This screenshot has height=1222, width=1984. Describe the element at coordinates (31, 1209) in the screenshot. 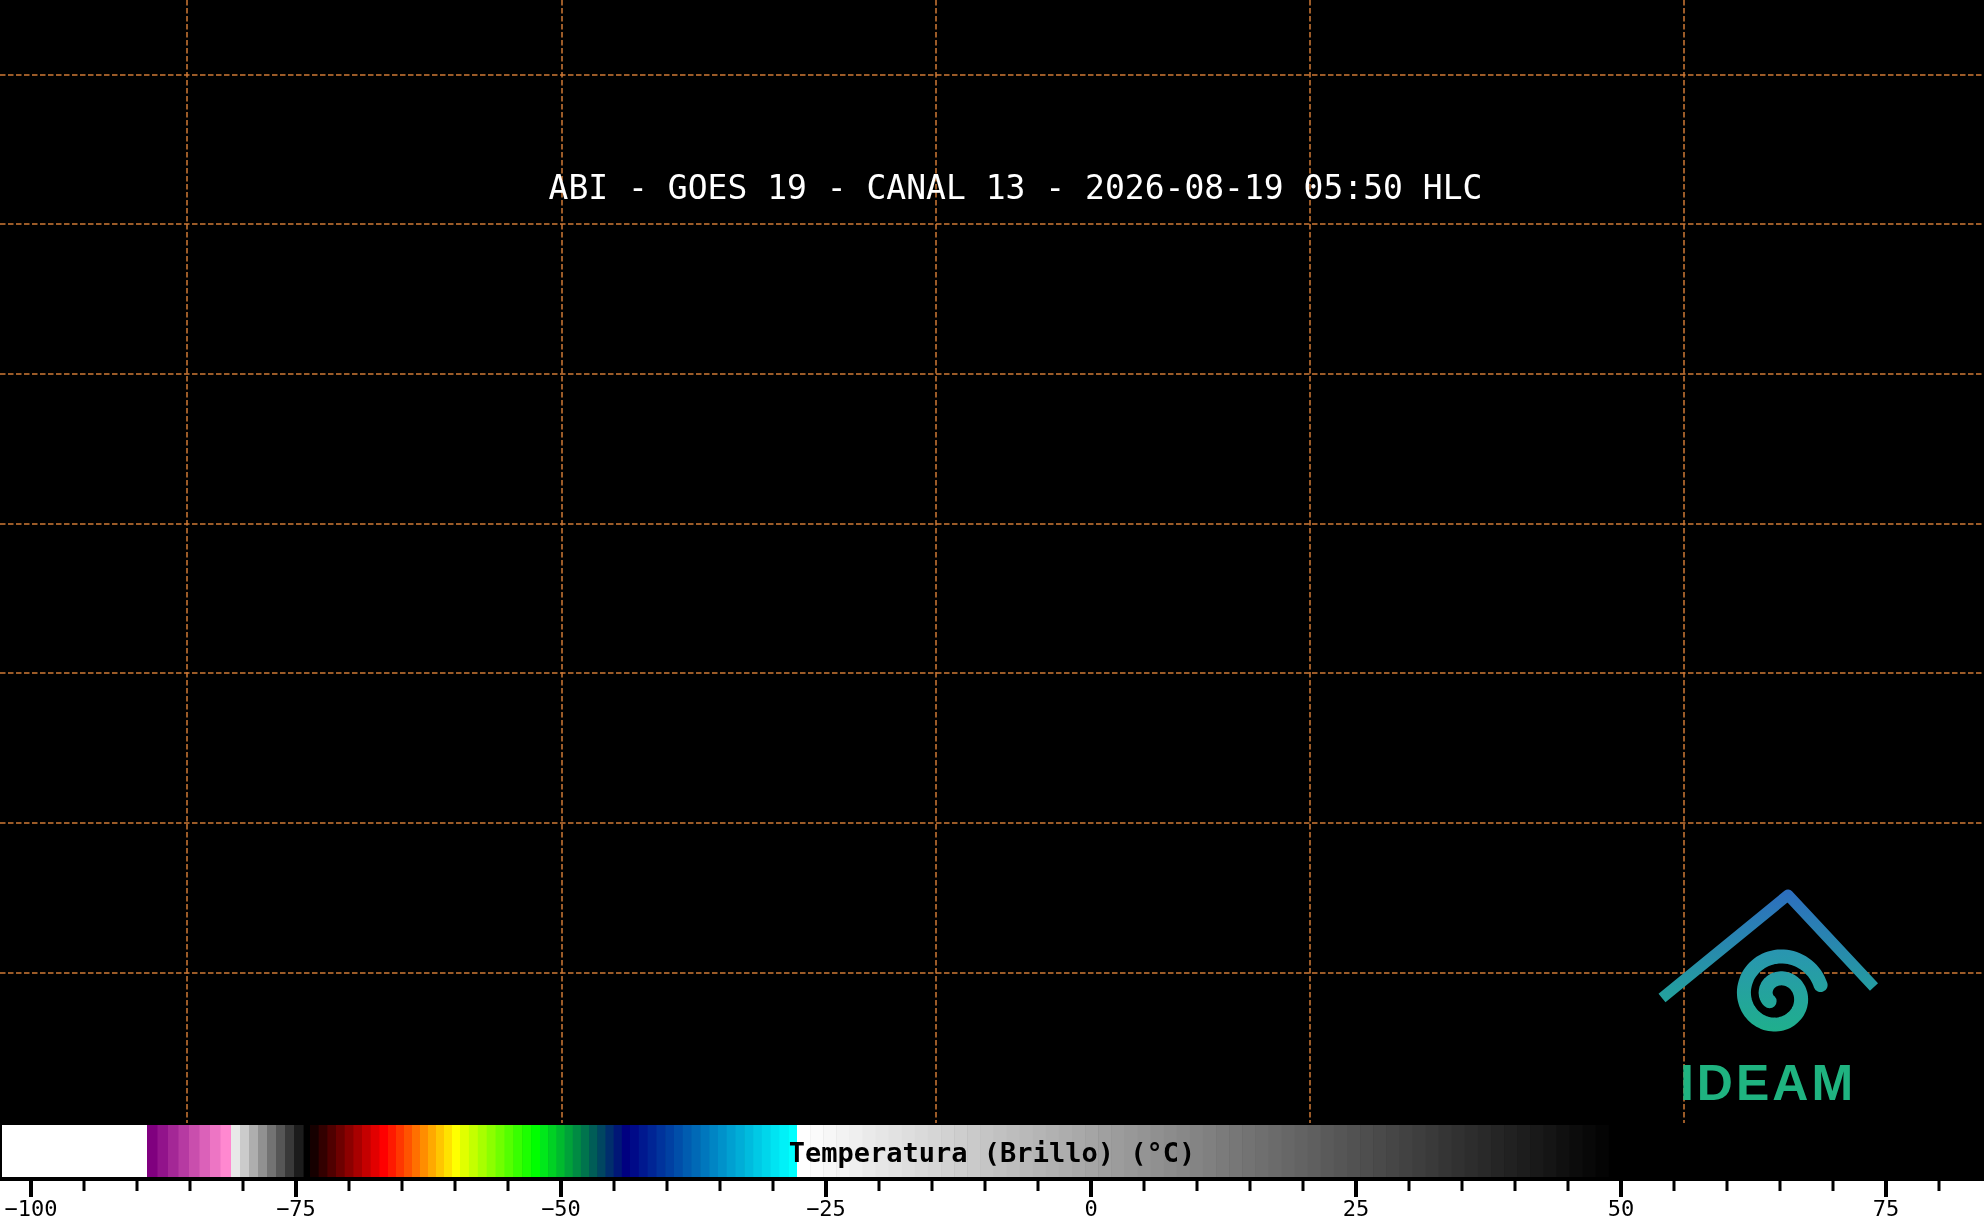

I see `tick-label: −100` at that location.